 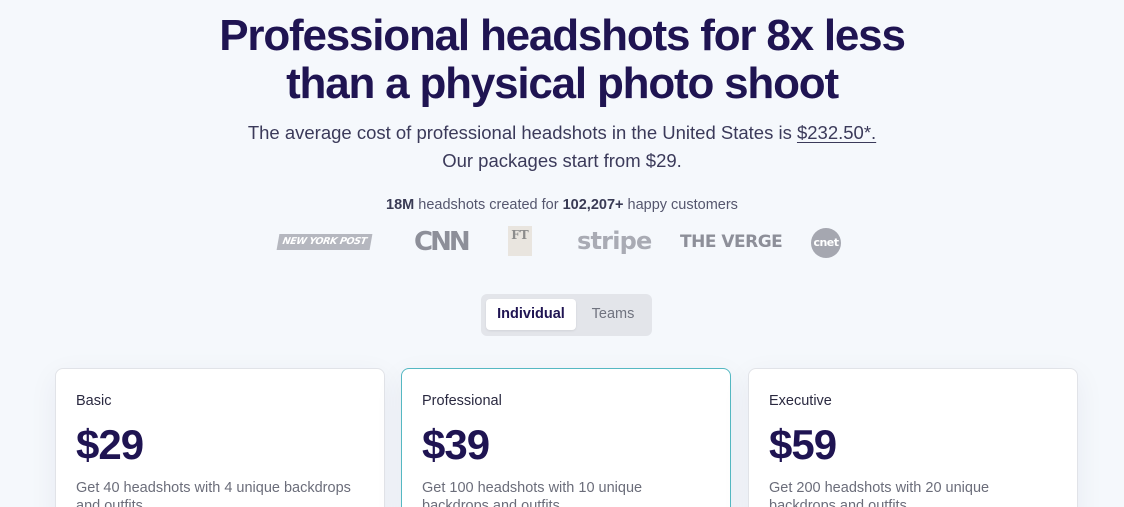 What do you see at coordinates (593, 205) in the screenshot?
I see `customers-count: 102,207+` at bounding box center [593, 205].